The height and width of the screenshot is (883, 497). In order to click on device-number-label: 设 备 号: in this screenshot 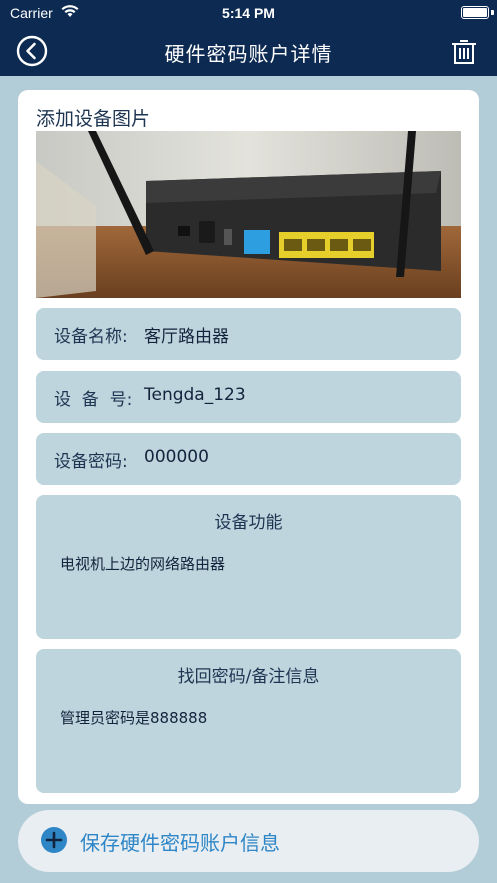, I will do `click(93, 400)`.